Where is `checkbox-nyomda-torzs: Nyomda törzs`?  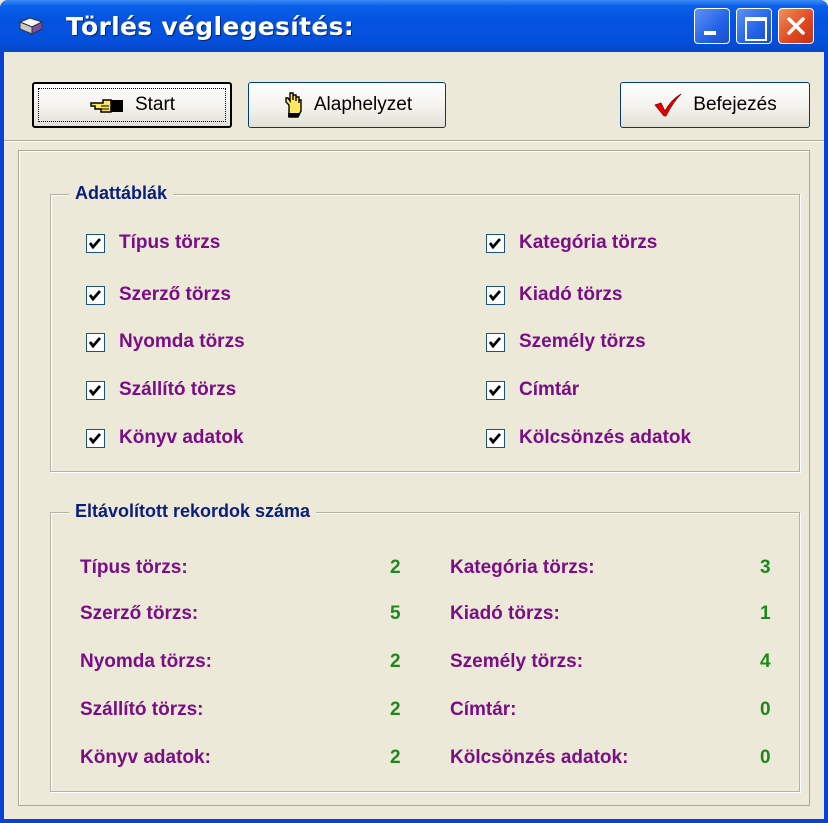 checkbox-nyomda-torzs: Nyomda törzs is located at coordinates (165, 342).